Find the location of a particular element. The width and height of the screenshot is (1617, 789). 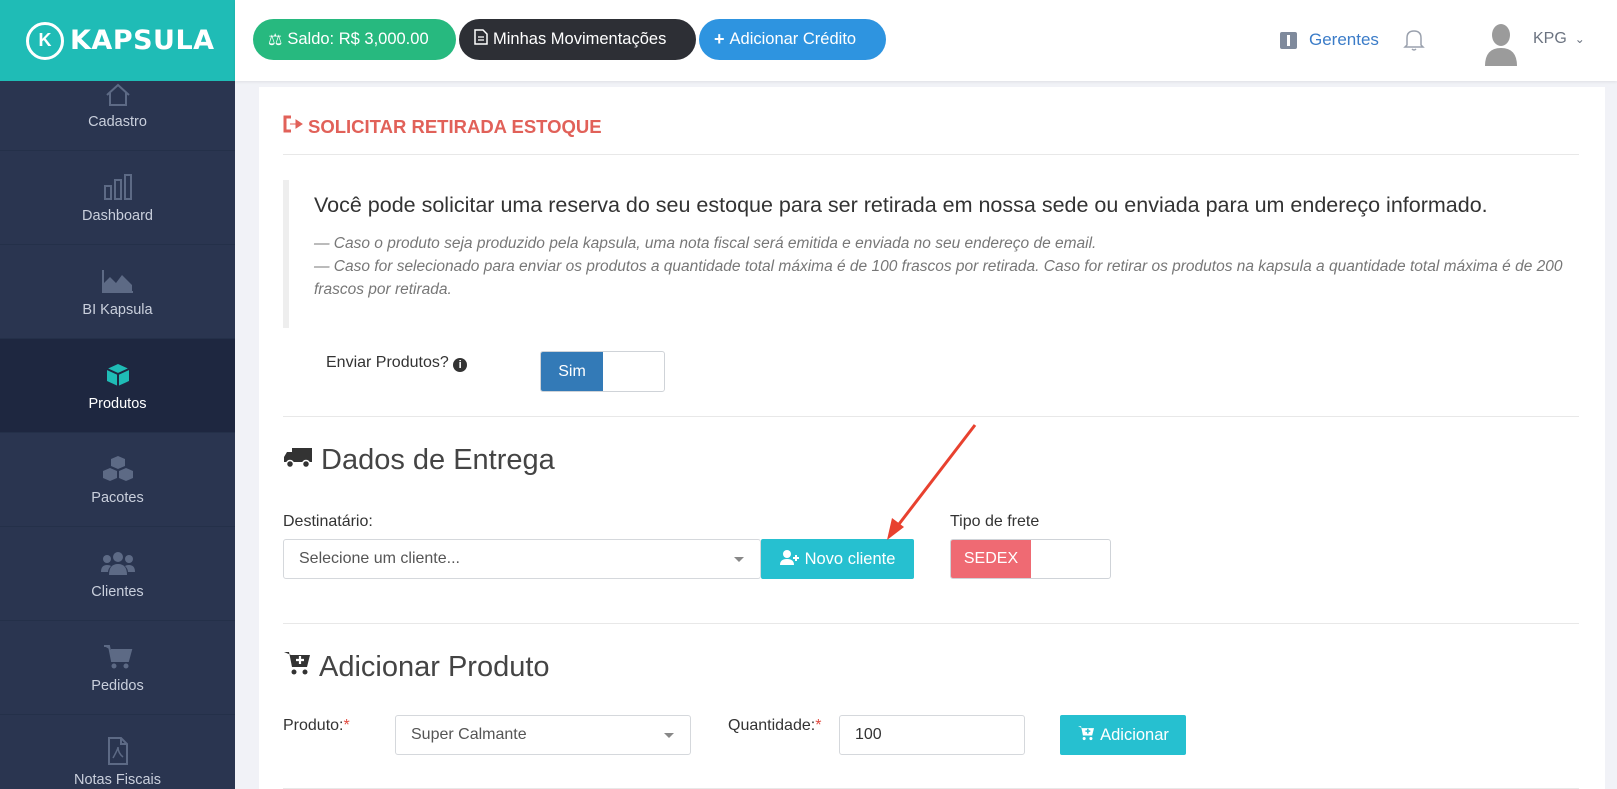

adicionar-credito-button: + Adicionar Crédito is located at coordinates (792, 39).